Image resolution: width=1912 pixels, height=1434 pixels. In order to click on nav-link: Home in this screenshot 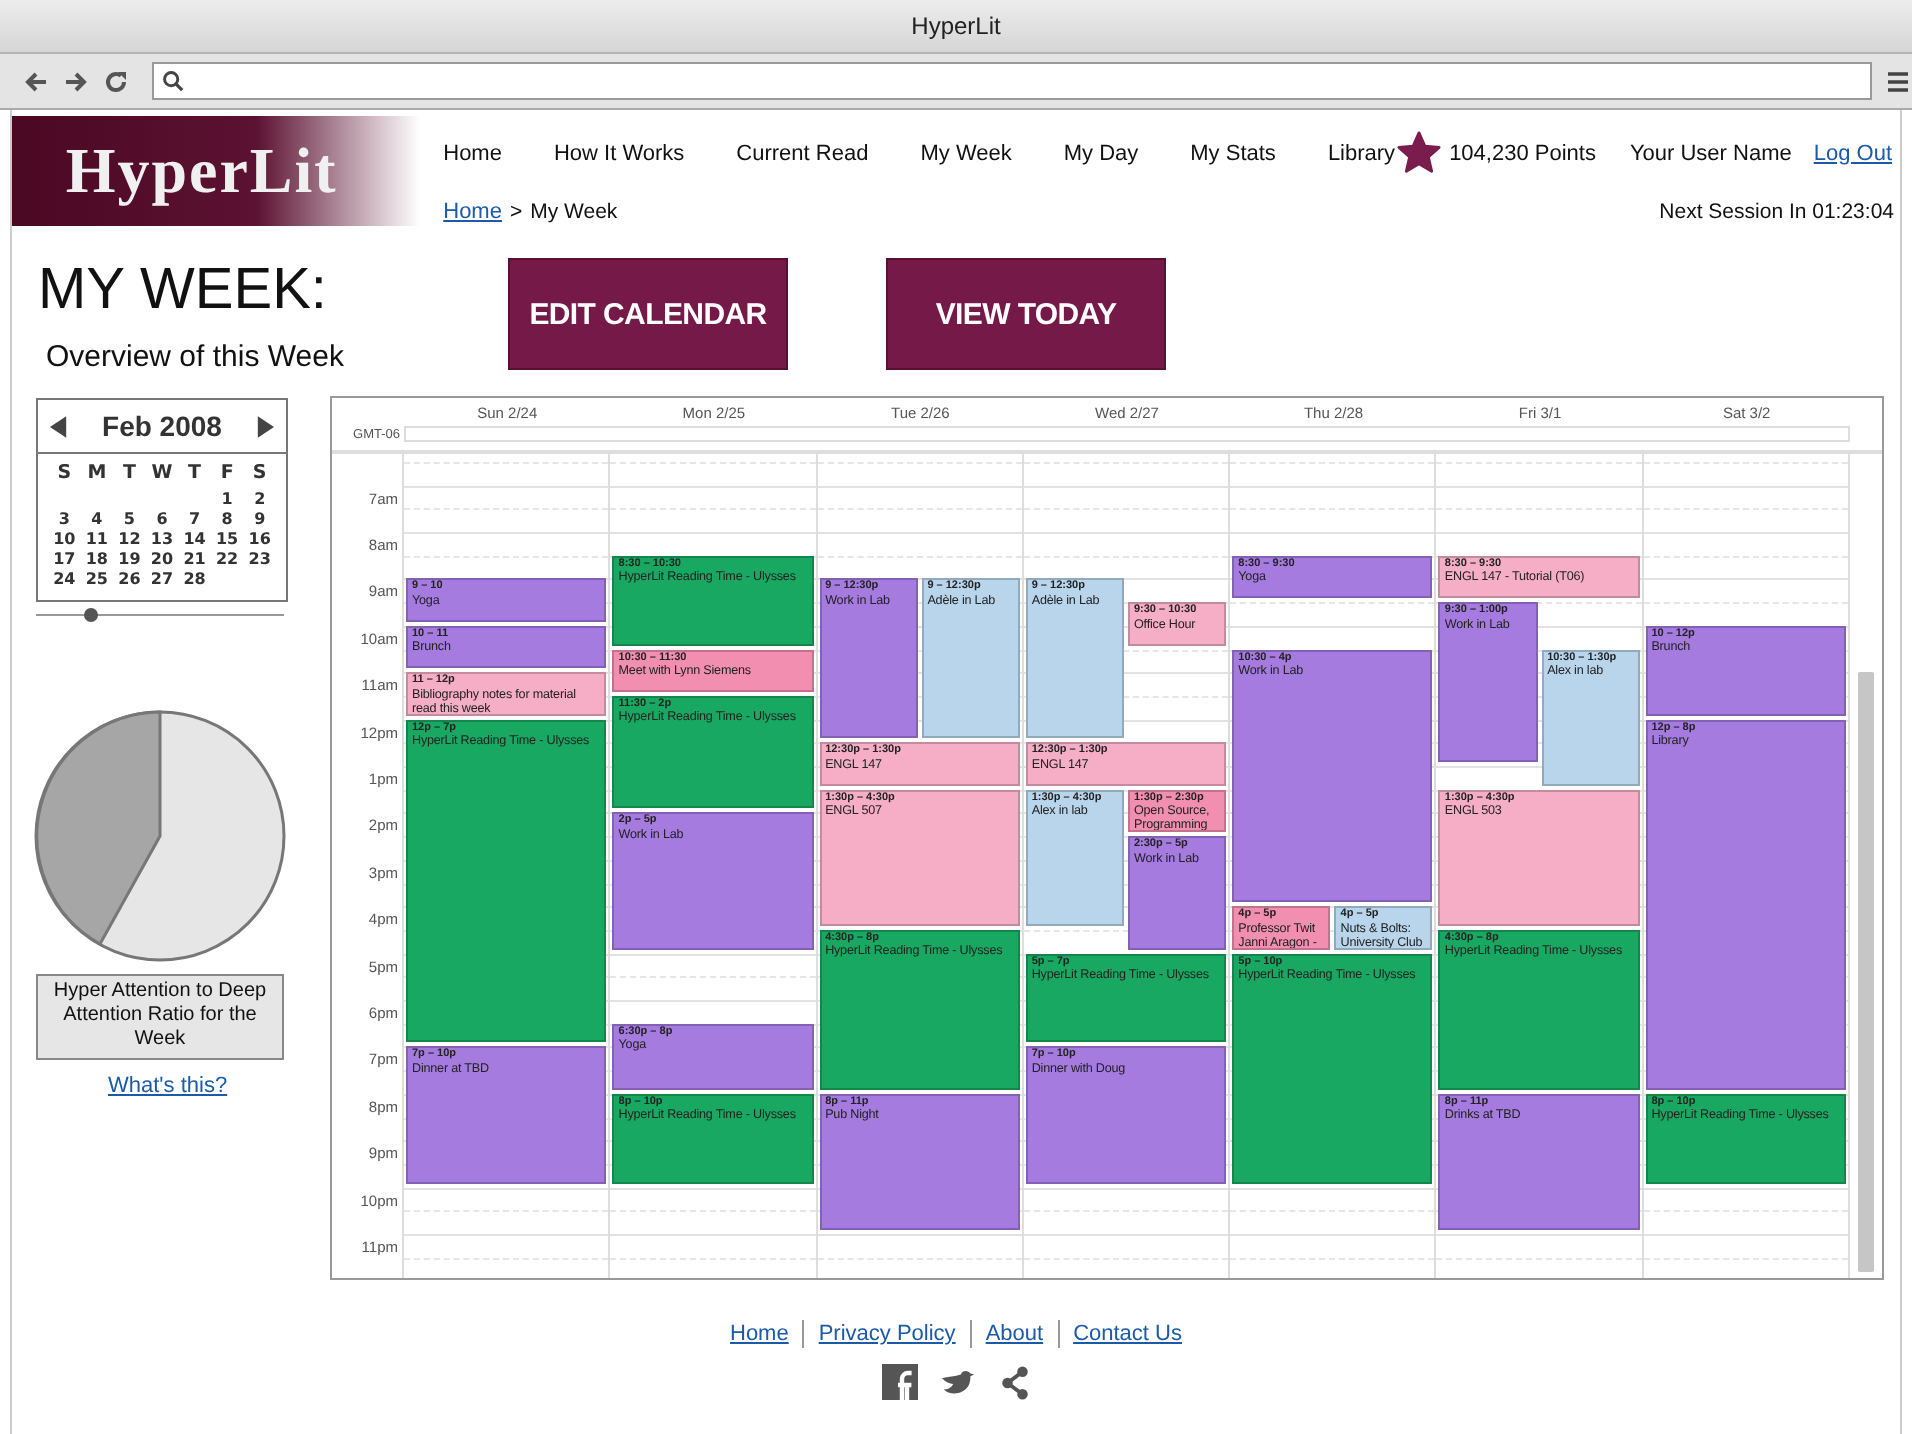, I will do `click(472, 153)`.